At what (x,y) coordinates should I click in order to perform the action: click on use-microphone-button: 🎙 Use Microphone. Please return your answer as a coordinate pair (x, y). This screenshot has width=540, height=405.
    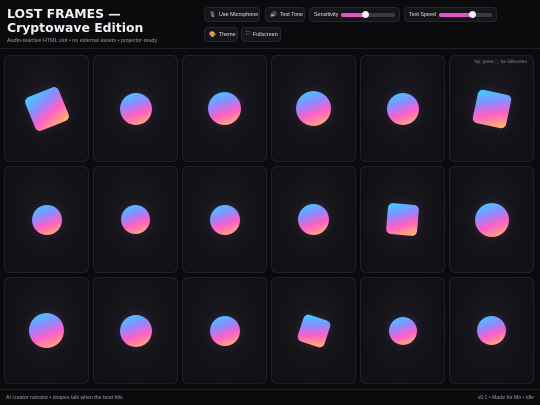
    Looking at the image, I should click on (232, 14).